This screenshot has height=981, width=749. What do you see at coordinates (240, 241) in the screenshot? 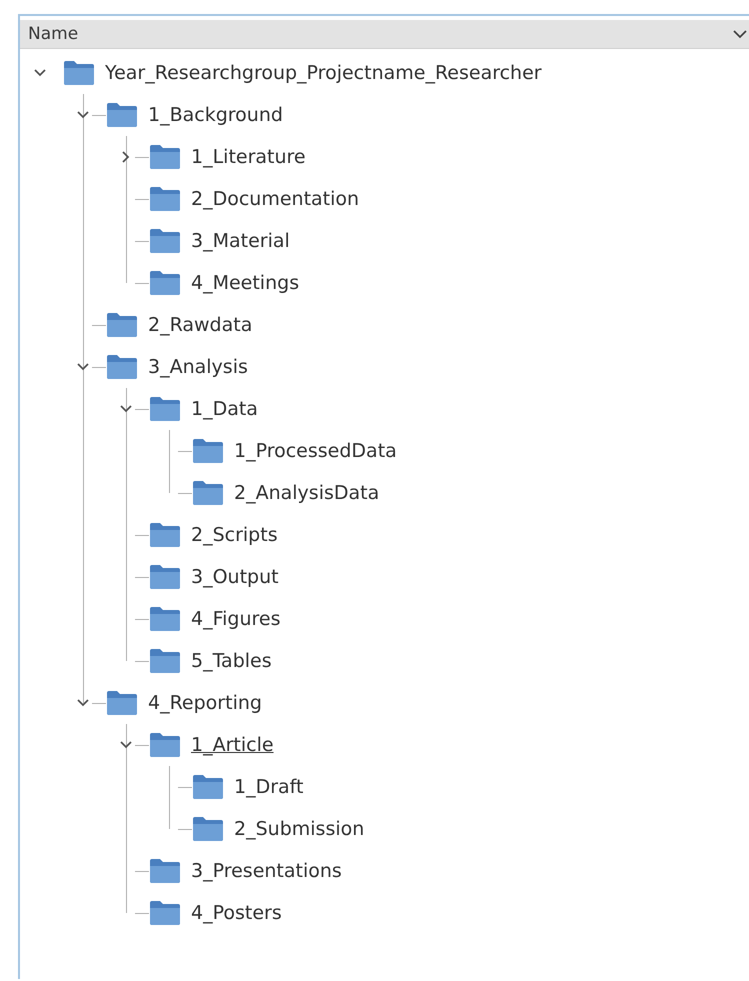
I see `folder-name: 3_Material` at bounding box center [240, 241].